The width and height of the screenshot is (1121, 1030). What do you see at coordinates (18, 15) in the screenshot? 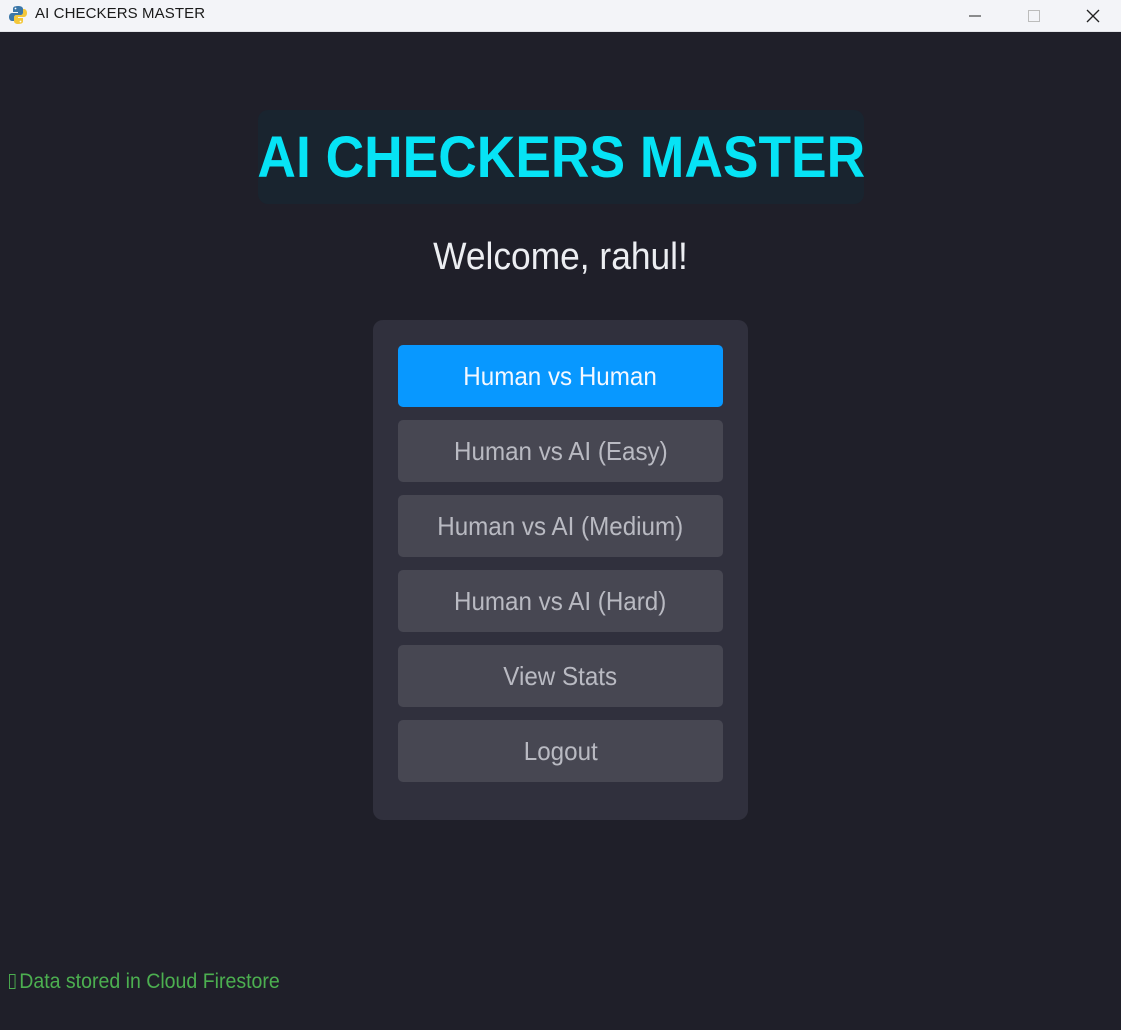
I see `python-icon` at bounding box center [18, 15].